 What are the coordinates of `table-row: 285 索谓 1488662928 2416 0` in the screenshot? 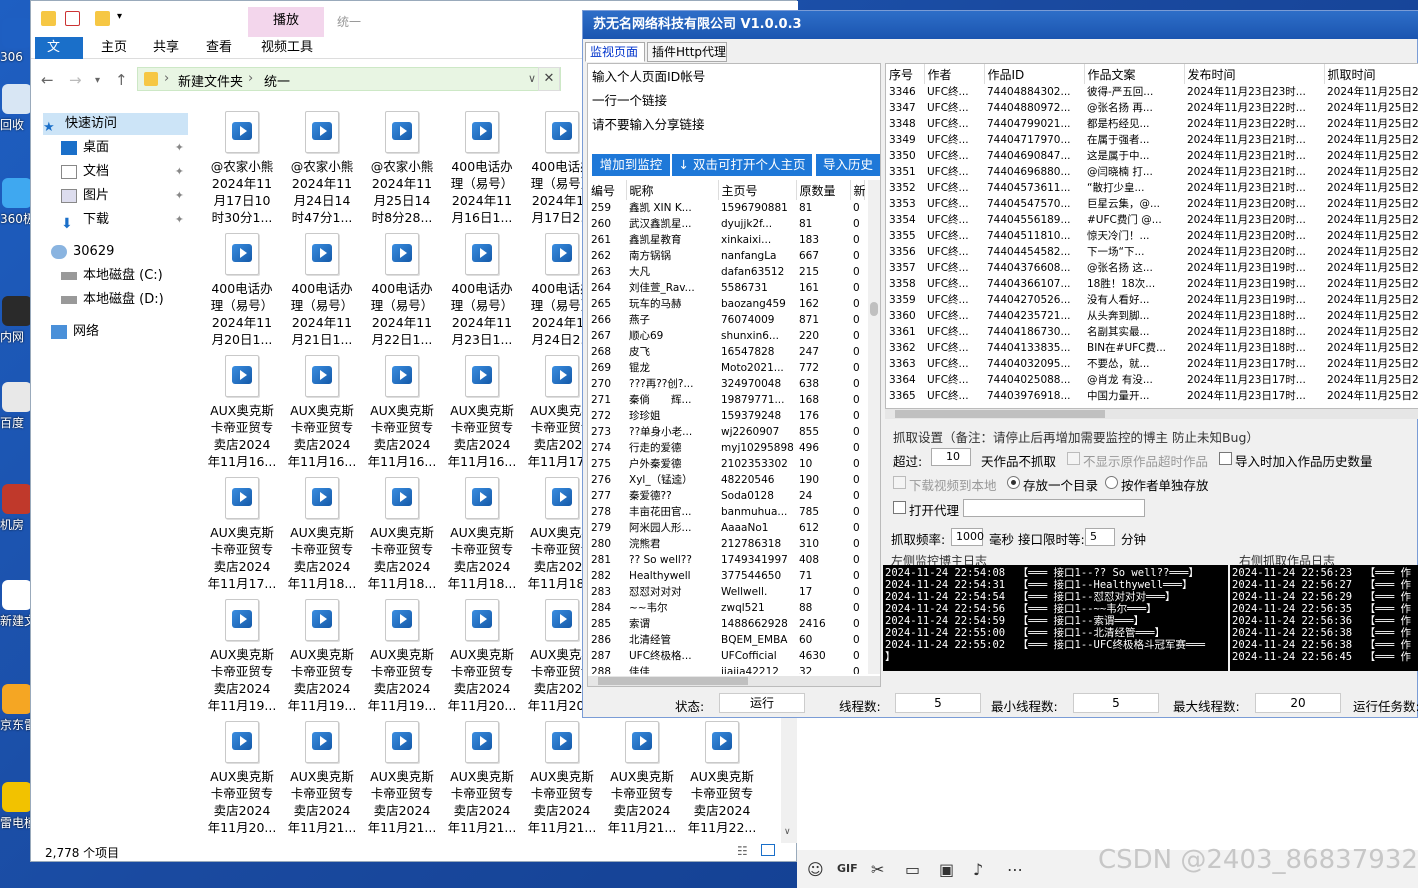 It's located at (726, 624).